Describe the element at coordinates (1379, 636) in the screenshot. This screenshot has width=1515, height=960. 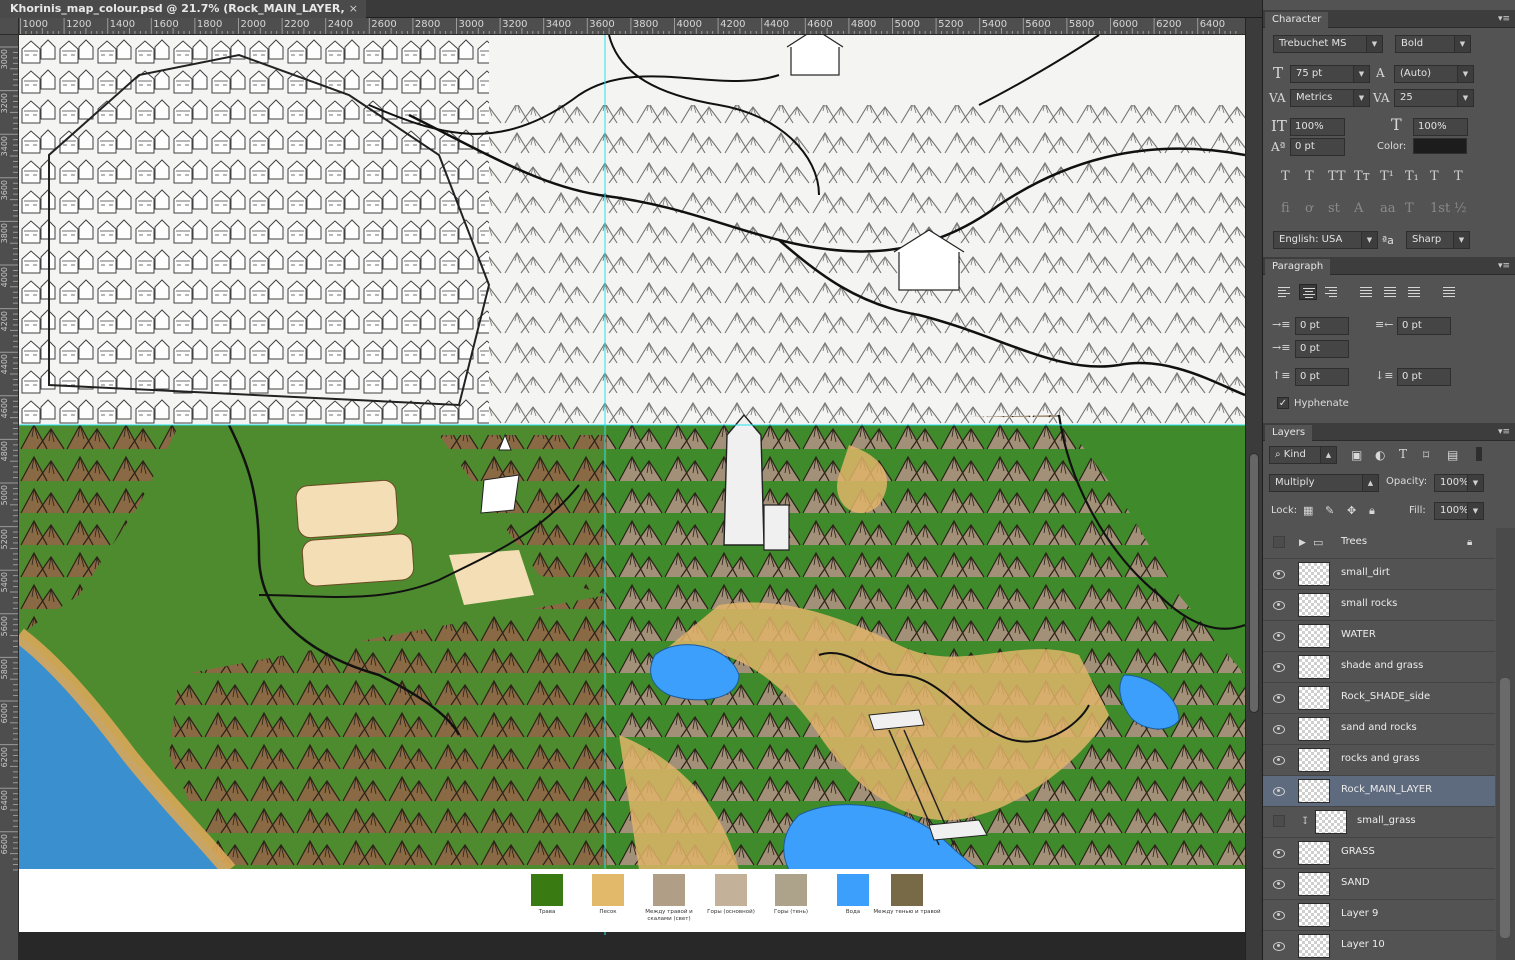
I see `layer-row: WATER` at that location.